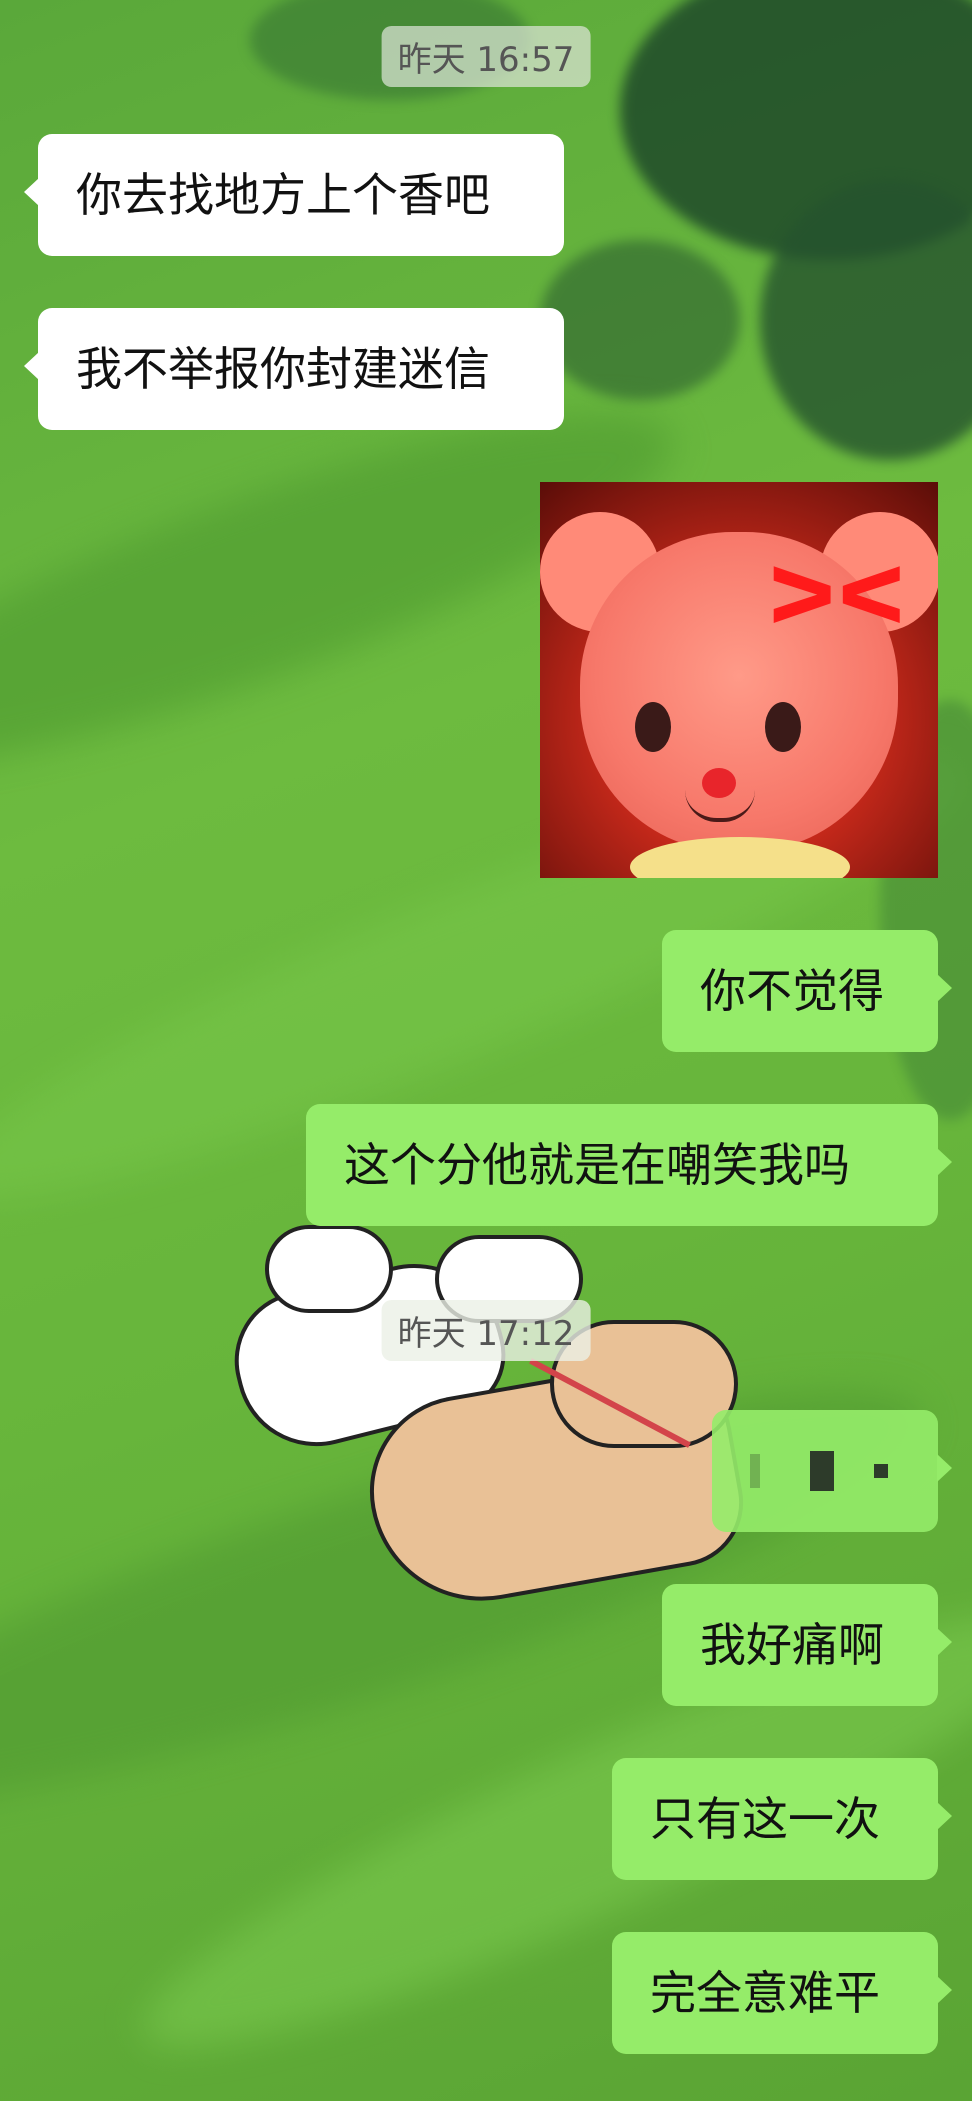 This screenshot has height=2101, width=972. Describe the element at coordinates (739, 680) in the screenshot. I see `angry-red-bear-sticker: ᐳᐸ` at that location.